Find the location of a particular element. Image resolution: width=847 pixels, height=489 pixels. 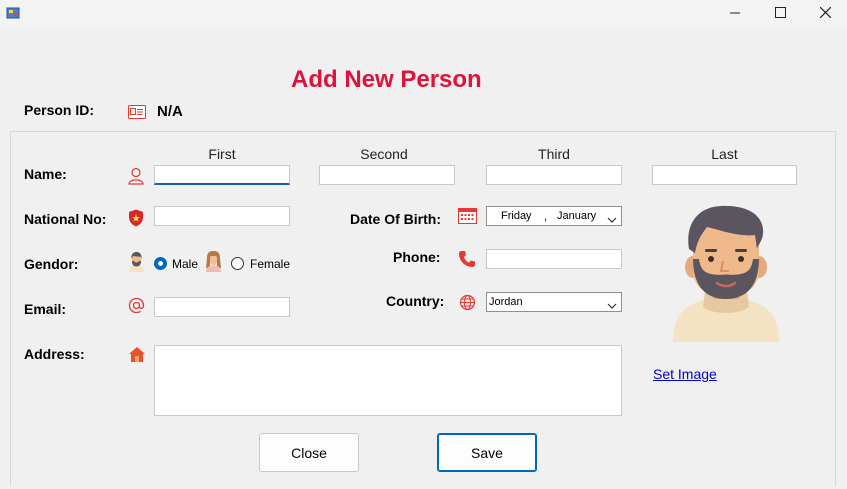

shield-icon is located at coordinates (136, 220).